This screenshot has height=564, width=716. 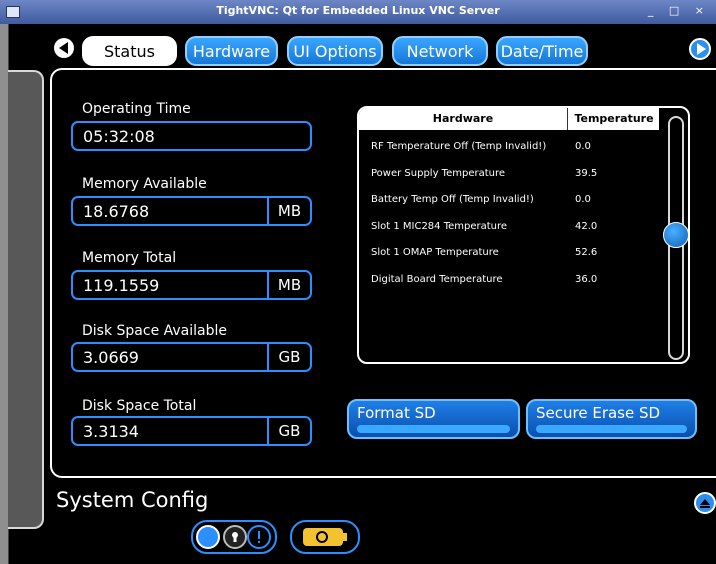 I want to click on disk-available-unit: GB, so click(x=288, y=357).